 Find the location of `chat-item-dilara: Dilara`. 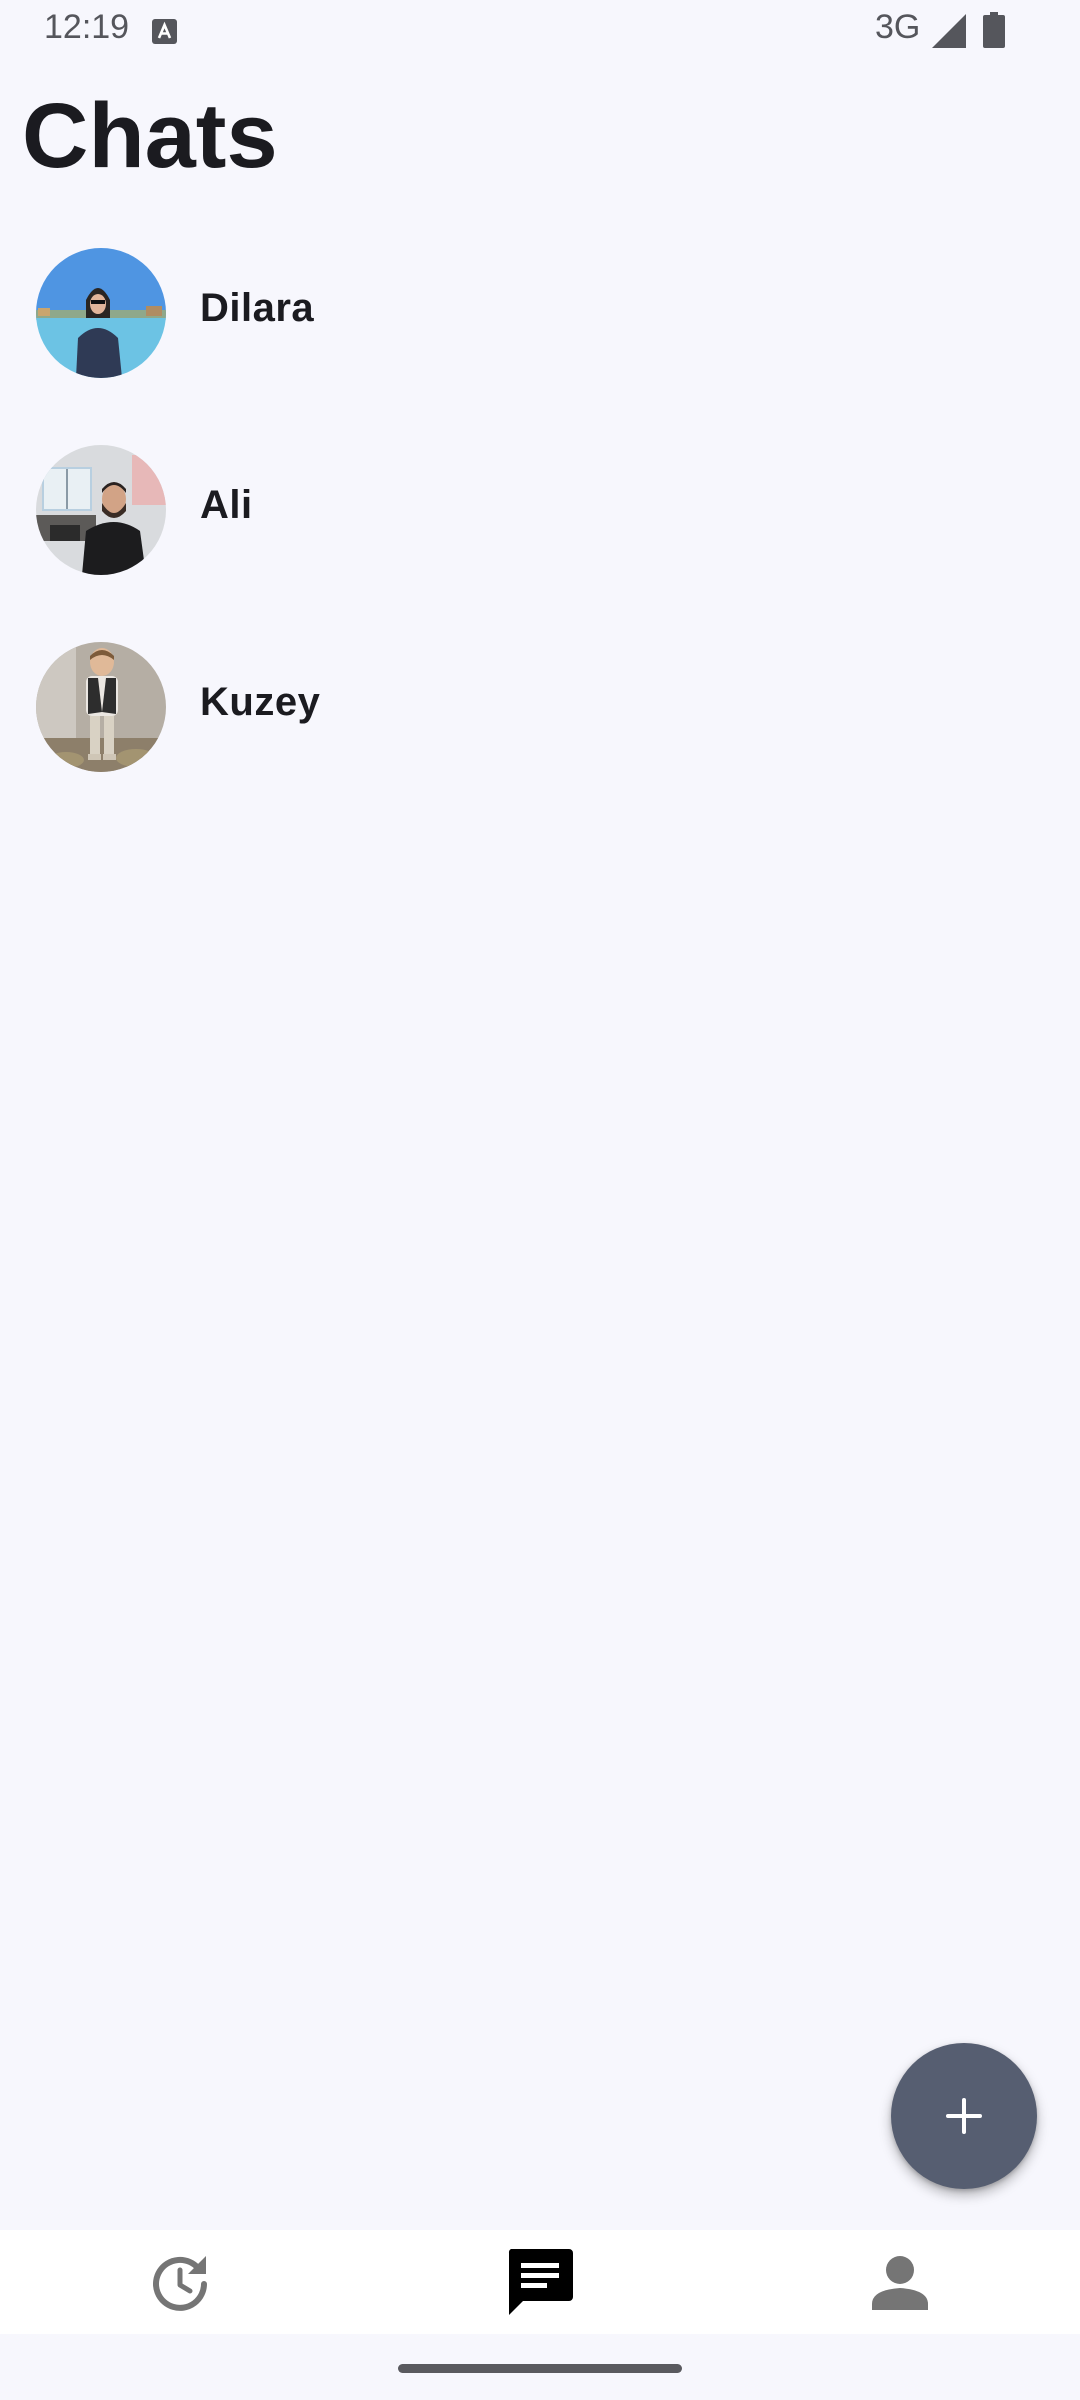

chat-item-dilara: Dilara is located at coordinates (540, 325).